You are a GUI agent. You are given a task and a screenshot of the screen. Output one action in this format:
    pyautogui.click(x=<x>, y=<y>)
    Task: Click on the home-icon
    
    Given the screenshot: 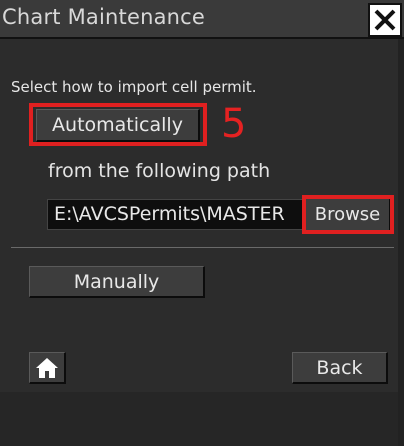 What is the action you would take?
    pyautogui.click(x=47, y=367)
    